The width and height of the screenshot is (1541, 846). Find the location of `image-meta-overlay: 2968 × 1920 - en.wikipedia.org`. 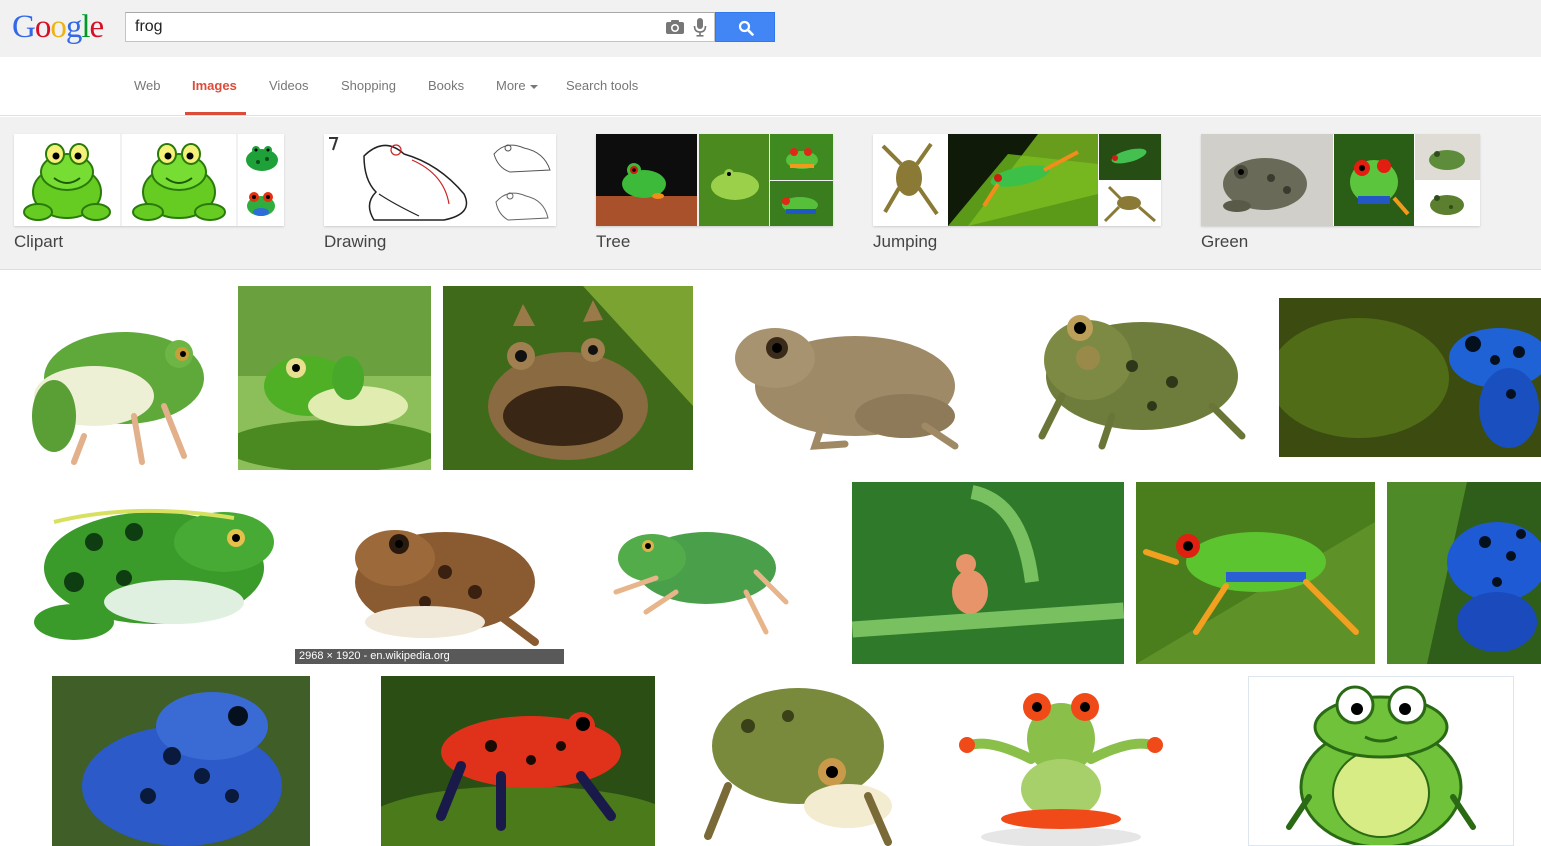

image-meta-overlay: 2968 × 1920 - en.wikipedia.org is located at coordinates (429, 656).